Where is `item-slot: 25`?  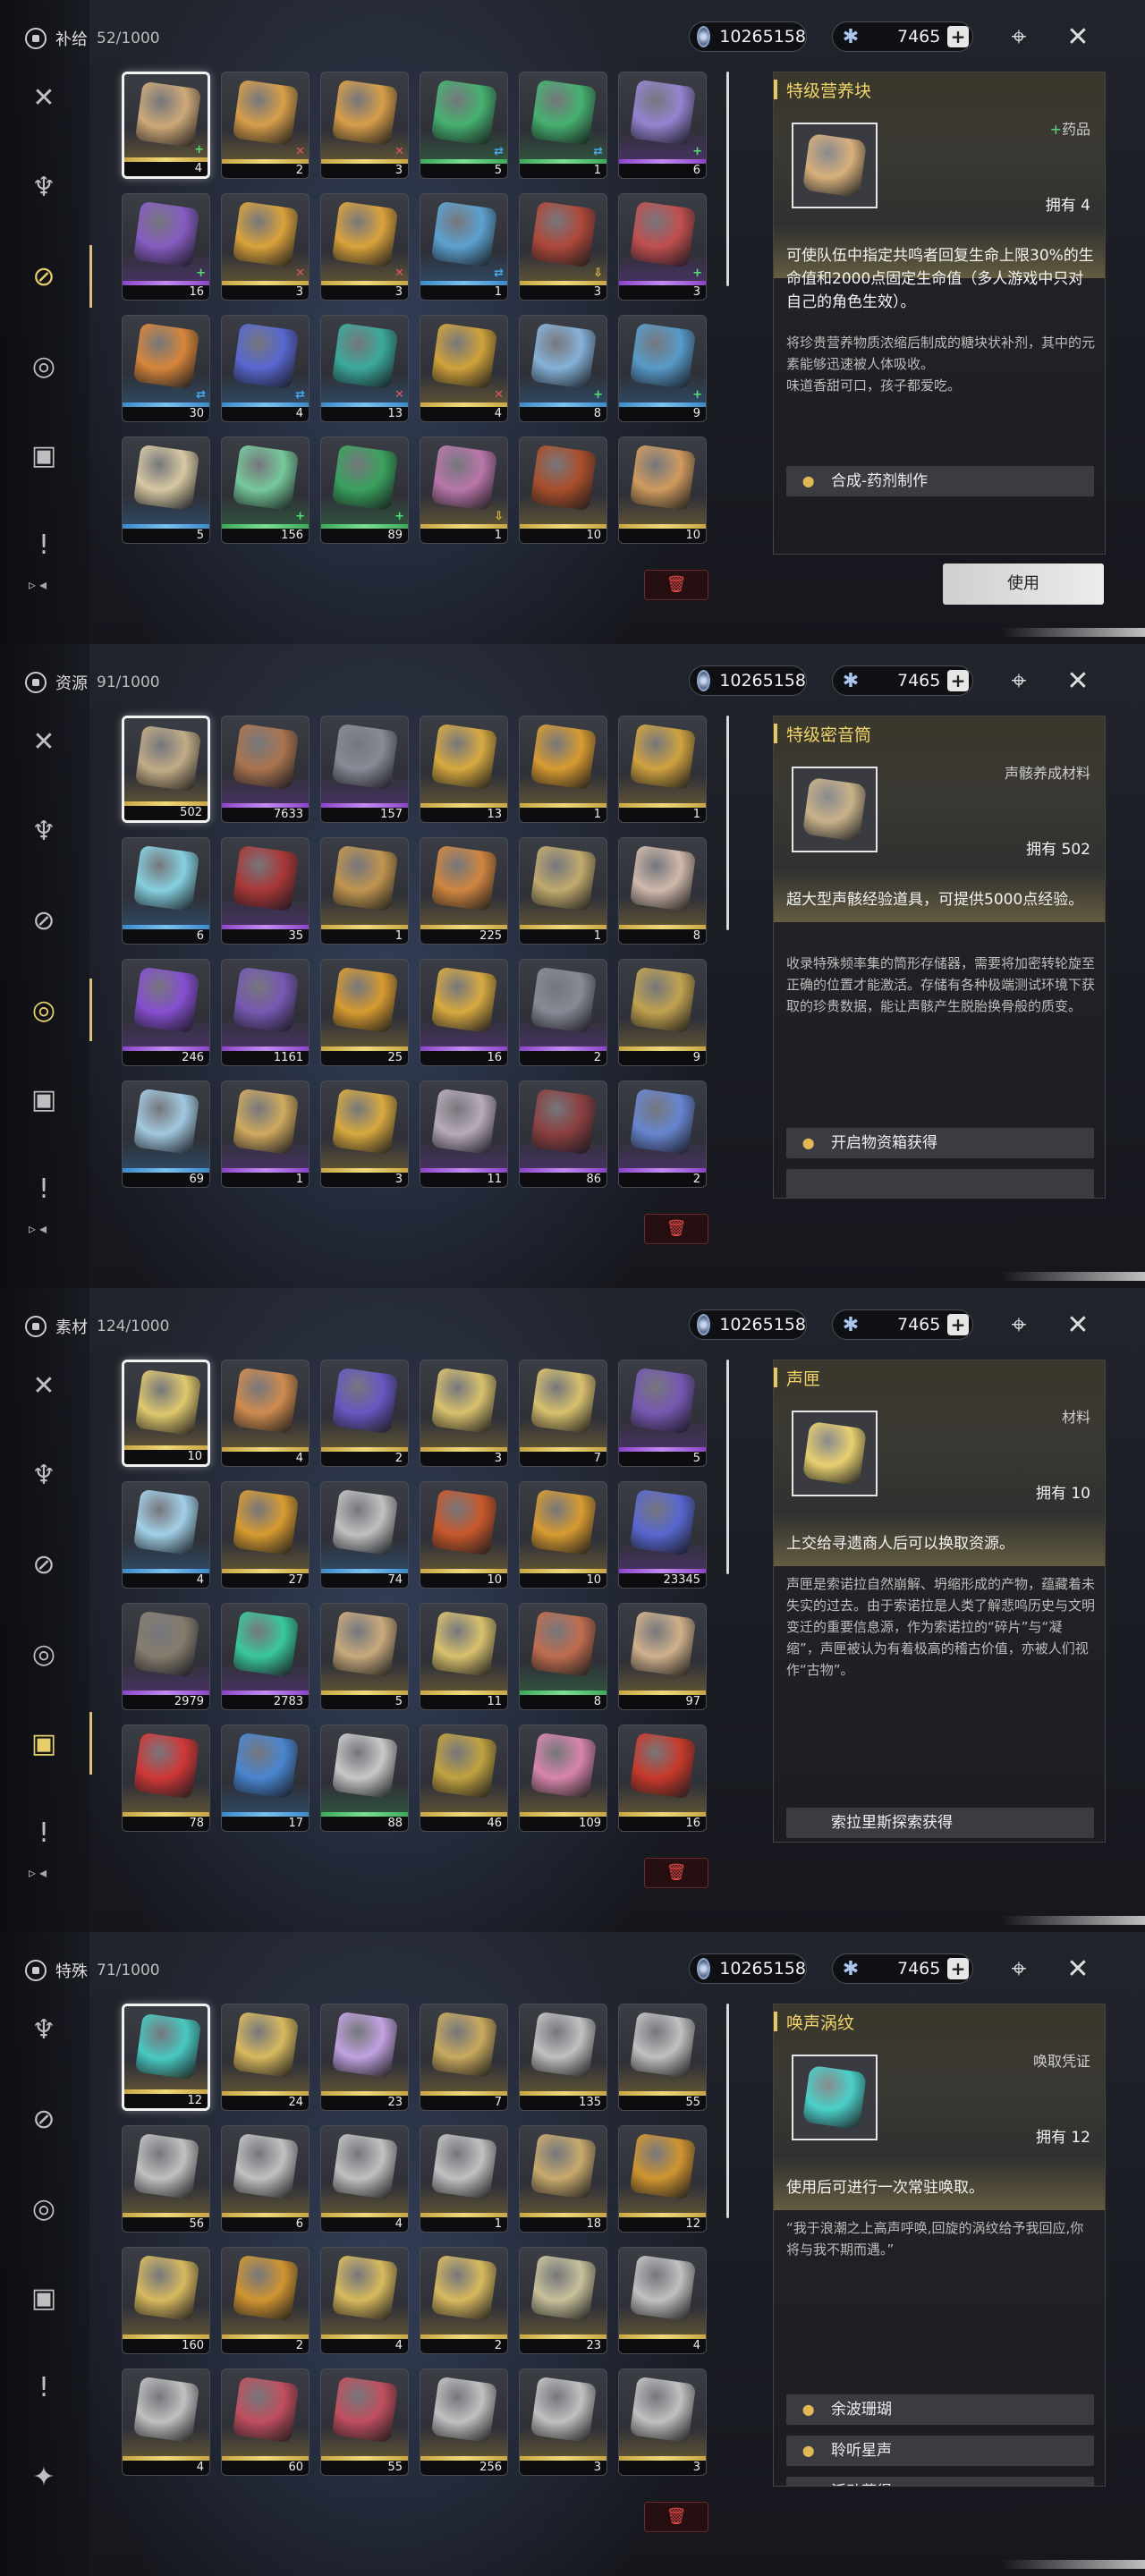 item-slot: 25 is located at coordinates (364, 1012).